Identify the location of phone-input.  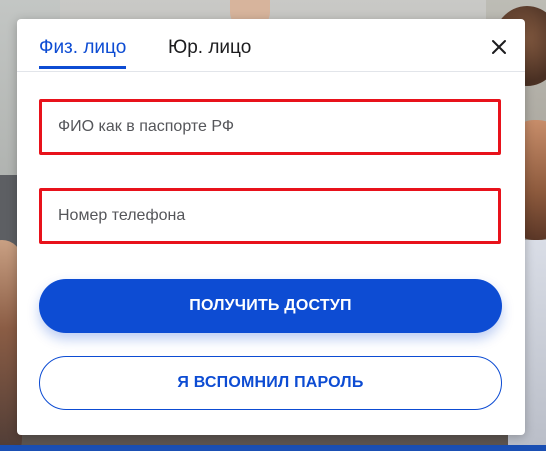
(270, 216).